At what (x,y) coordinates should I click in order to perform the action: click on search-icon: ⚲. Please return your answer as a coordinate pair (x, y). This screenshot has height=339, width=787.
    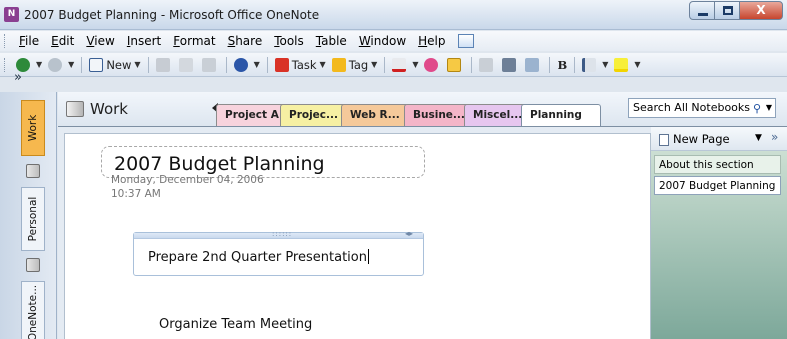
    Looking at the image, I should click on (757, 109).